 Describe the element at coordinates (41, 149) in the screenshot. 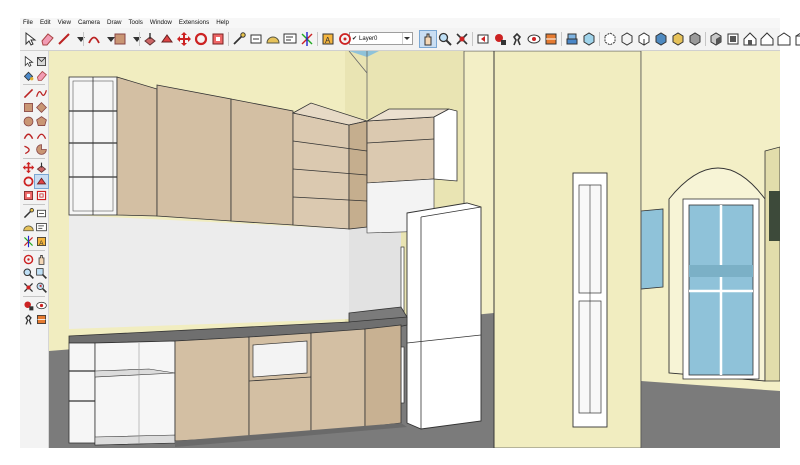

I see `pie-tool` at that location.